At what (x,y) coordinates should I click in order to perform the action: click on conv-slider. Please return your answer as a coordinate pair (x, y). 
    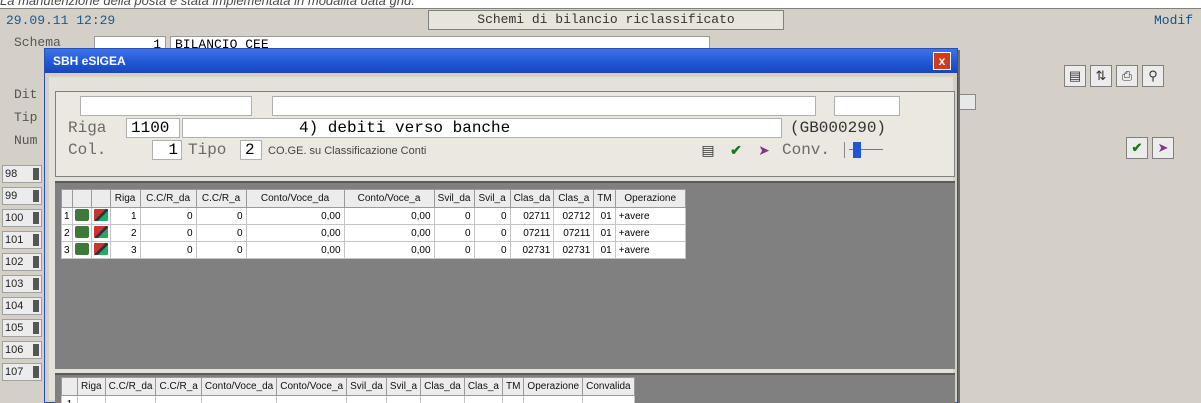
    Looking at the image, I should click on (865, 150).